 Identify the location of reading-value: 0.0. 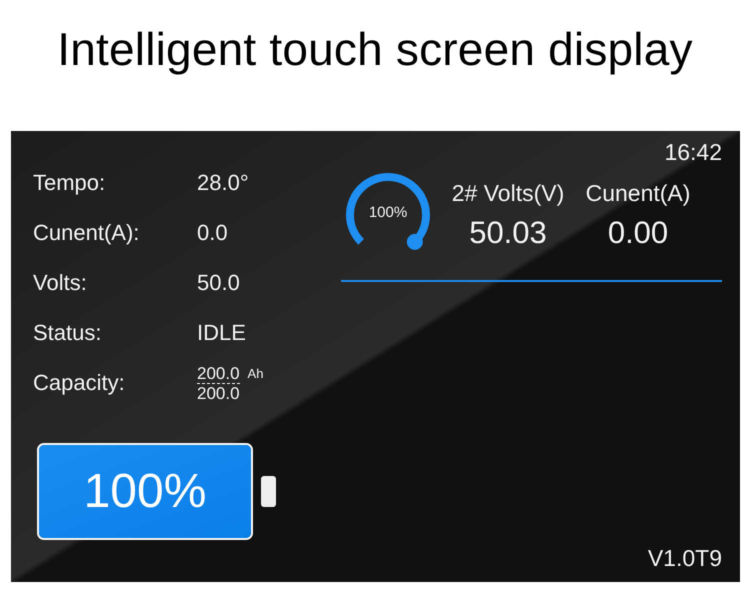
(212, 233).